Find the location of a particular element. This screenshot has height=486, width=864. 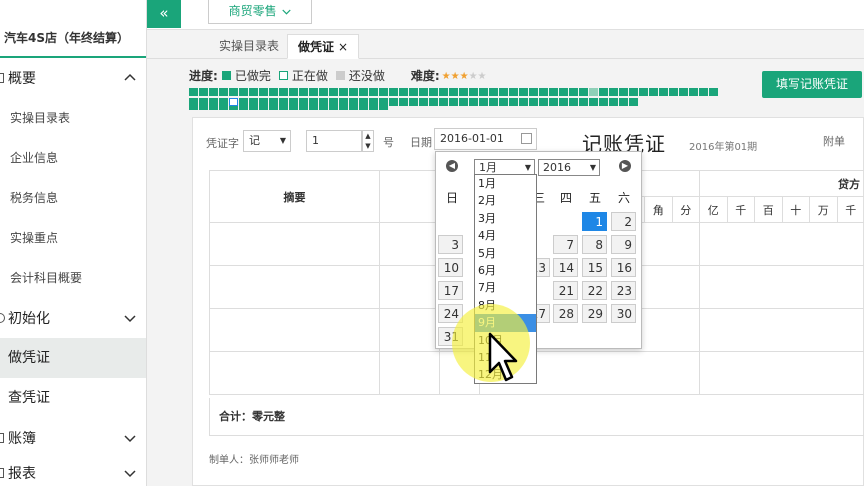

calendar-day: 14 is located at coordinates (565, 267).